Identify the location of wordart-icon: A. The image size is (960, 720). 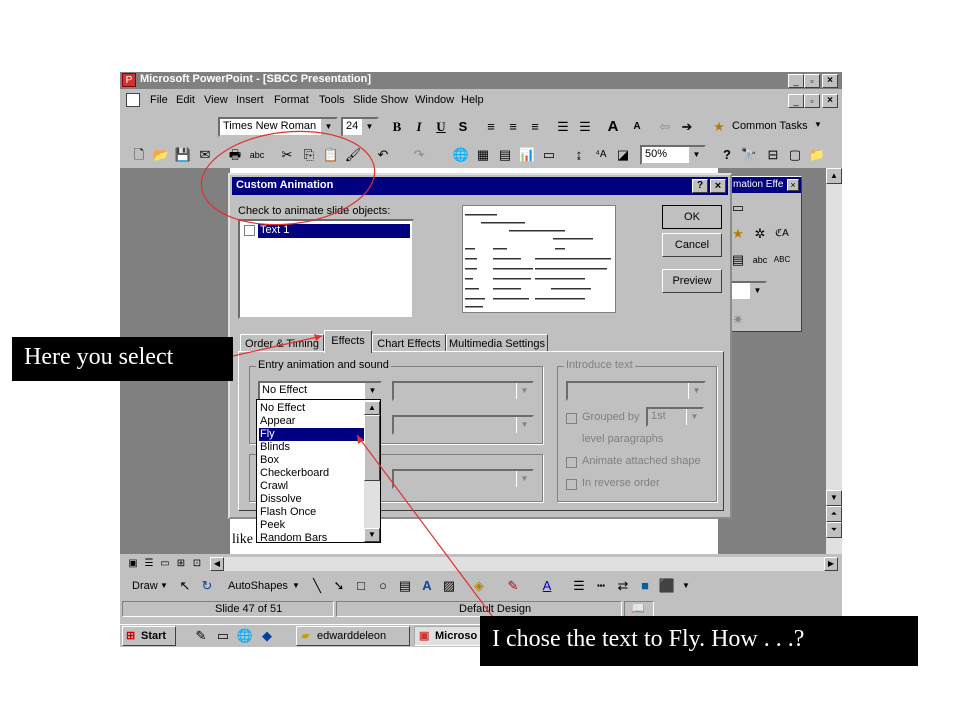
(427, 586).